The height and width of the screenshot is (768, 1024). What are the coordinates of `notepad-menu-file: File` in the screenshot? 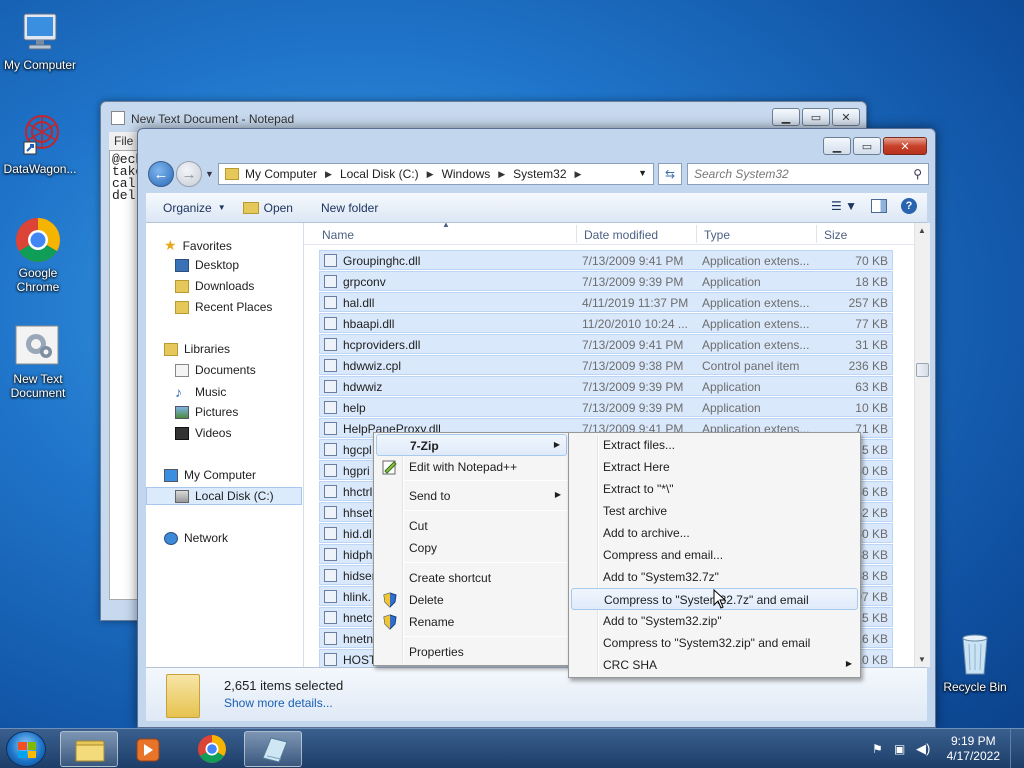 It's located at (124, 141).